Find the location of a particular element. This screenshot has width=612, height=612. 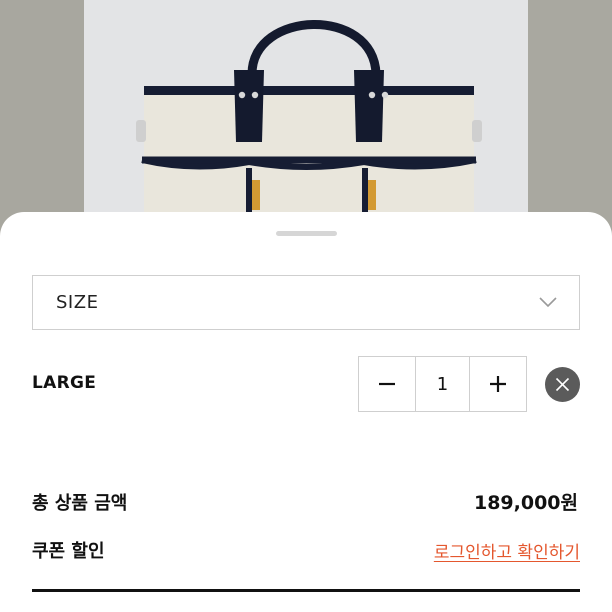

plus-icon is located at coordinates (498, 384).